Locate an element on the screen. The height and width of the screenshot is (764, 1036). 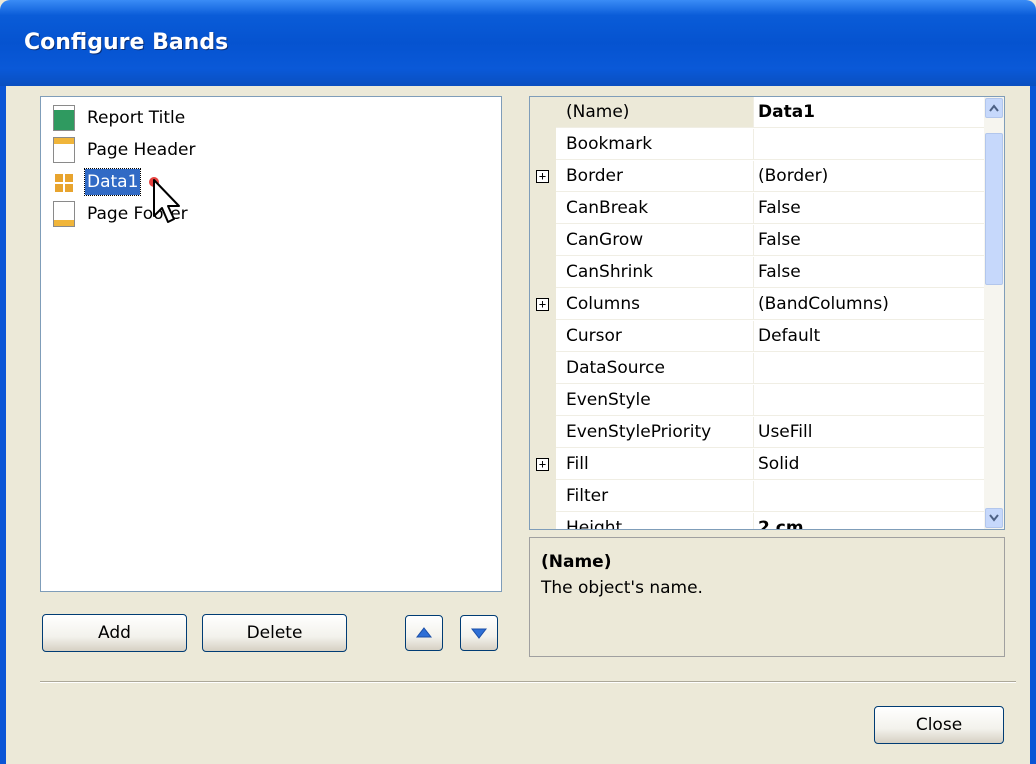
band-item-data1: Data1 is located at coordinates (97, 182).